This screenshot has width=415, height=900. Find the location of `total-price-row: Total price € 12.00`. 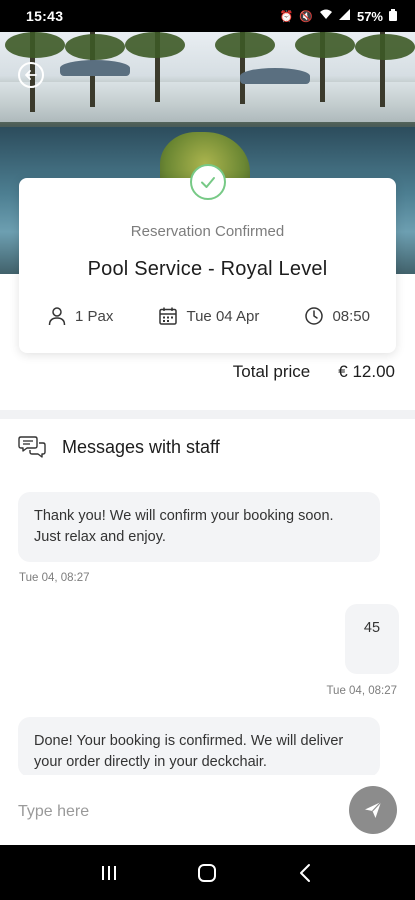

total-price-row: Total price € 12.00 is located at coordinates (314, 372).